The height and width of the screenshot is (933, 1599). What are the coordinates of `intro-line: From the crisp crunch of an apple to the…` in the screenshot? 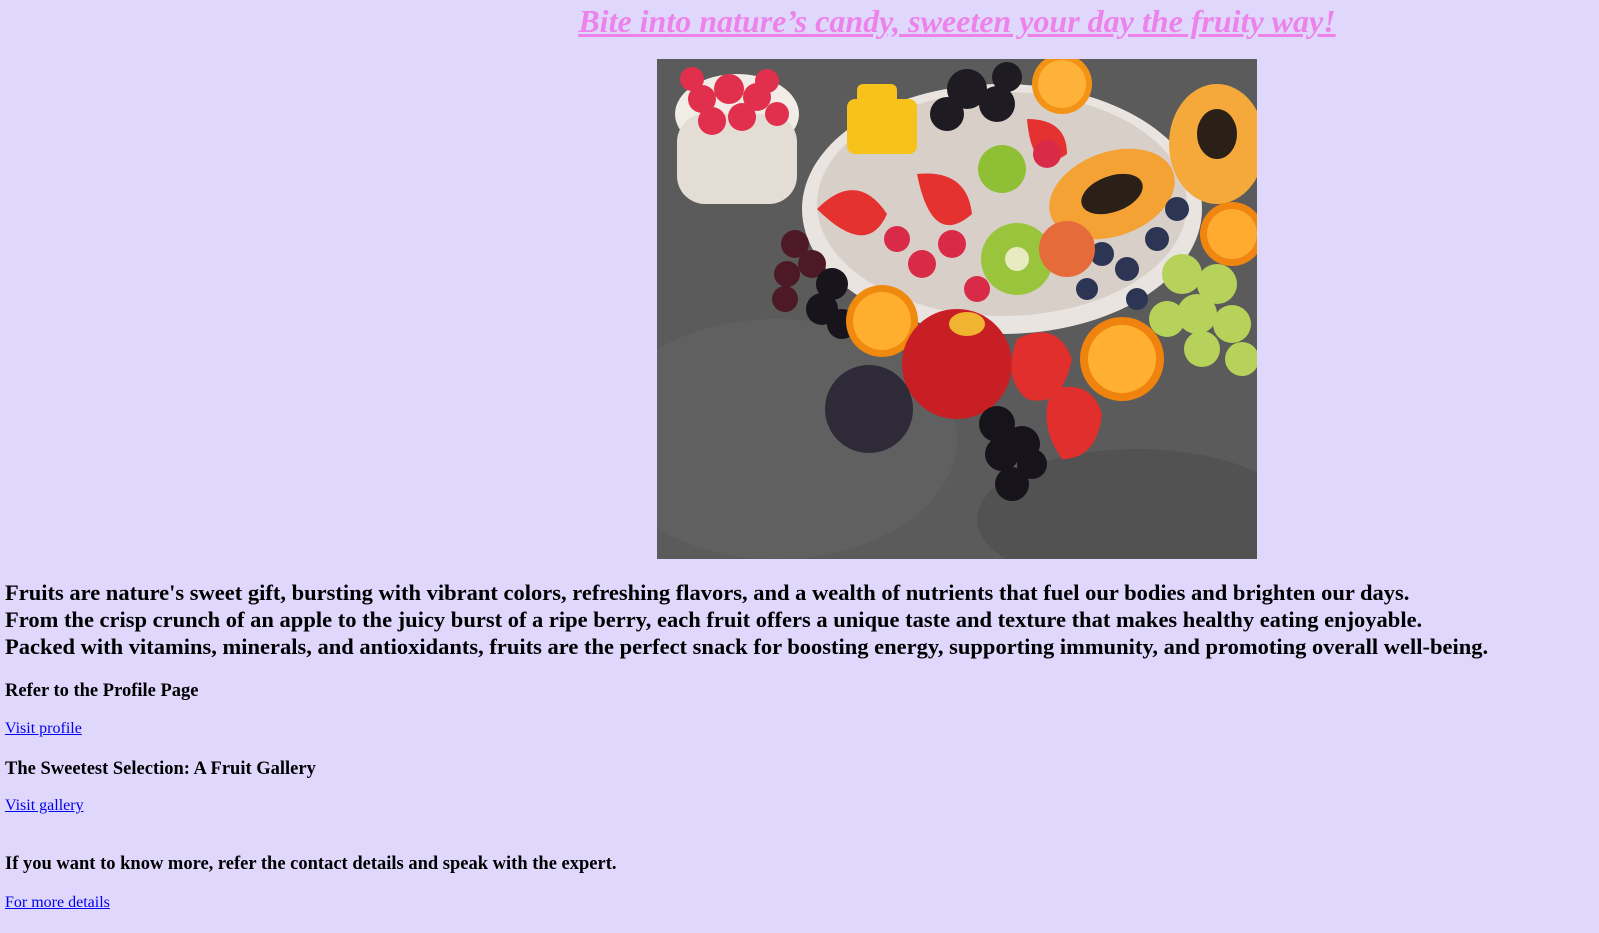 It's located at (714, 619).